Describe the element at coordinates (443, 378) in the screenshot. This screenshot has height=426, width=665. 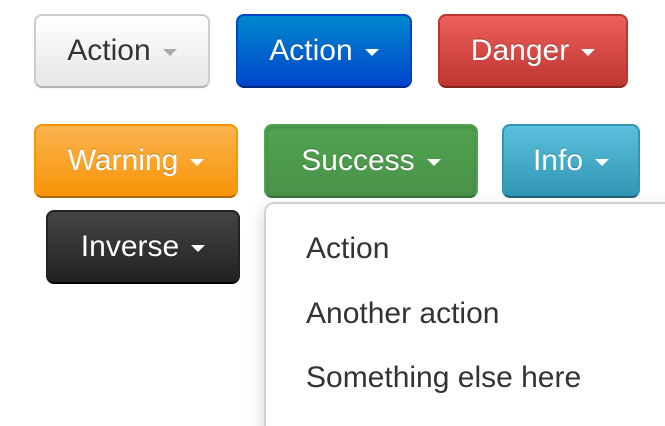
I see `dropdown-item-something-else: Something else here` at that location.